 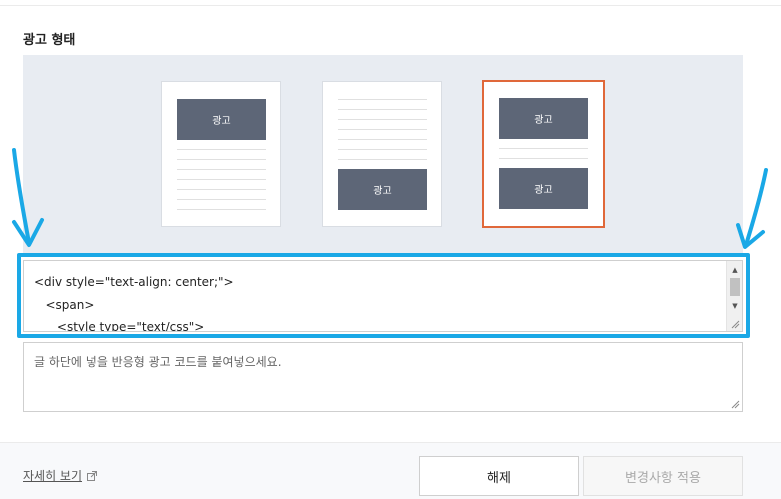 What do you see at coordinates (543, 154) in the screenshot?
I see `layout-option-top-bottom: 광고 광고` at bounding box center [543, 154].